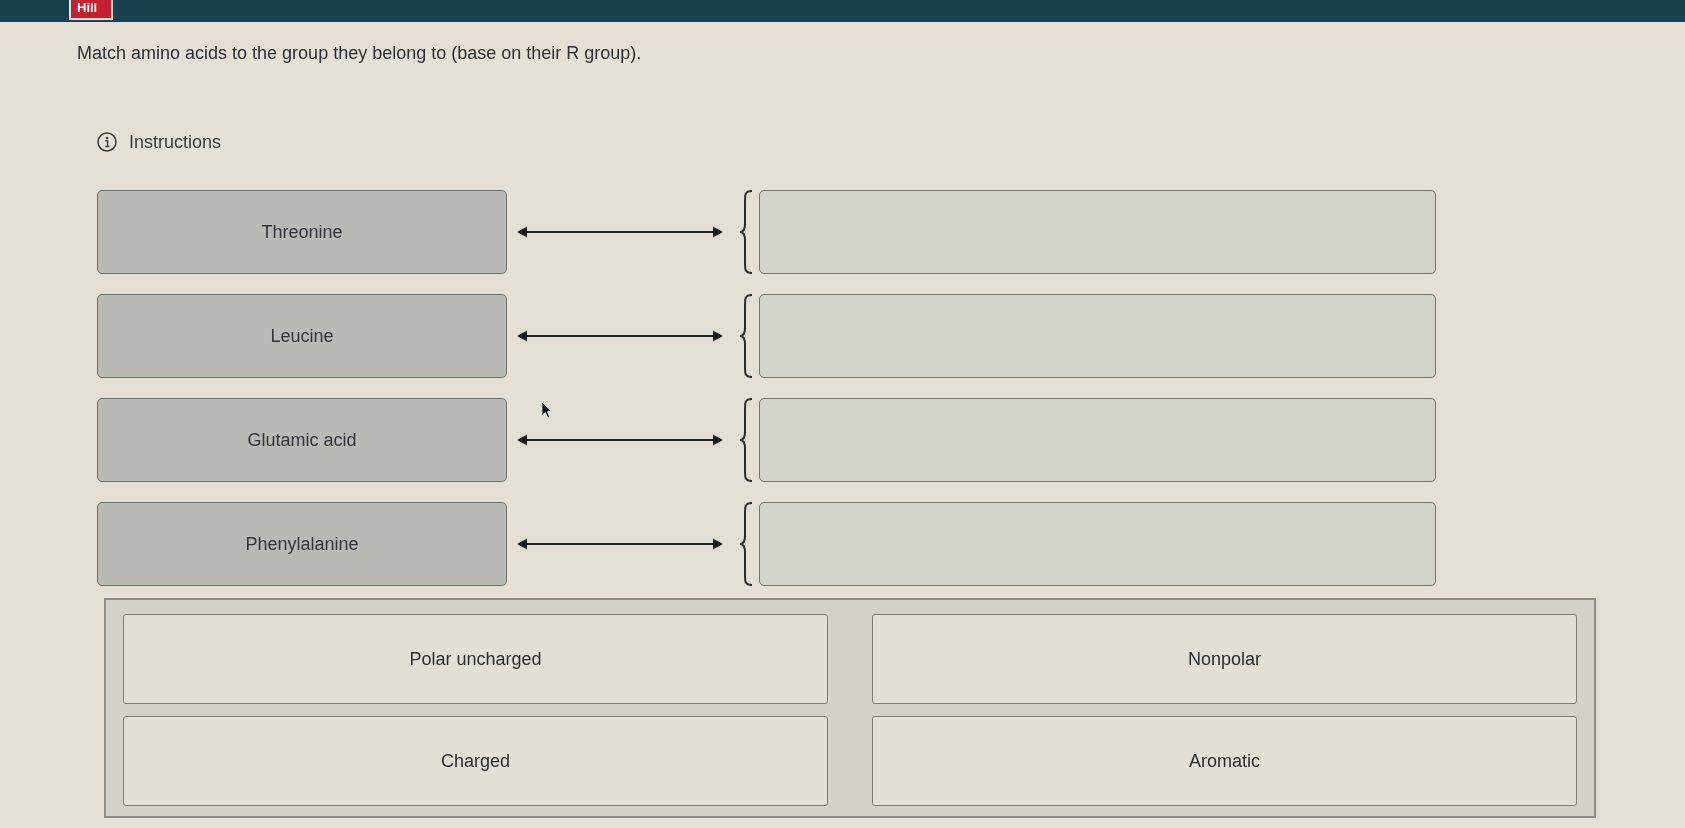 Image resolution: width=1685 pixels, height=828 pixels. What do you see at coordinates (1224, 761) in the screenshot?
I see `answer-choice: Aromatic` at bounding box center [1224, 761].